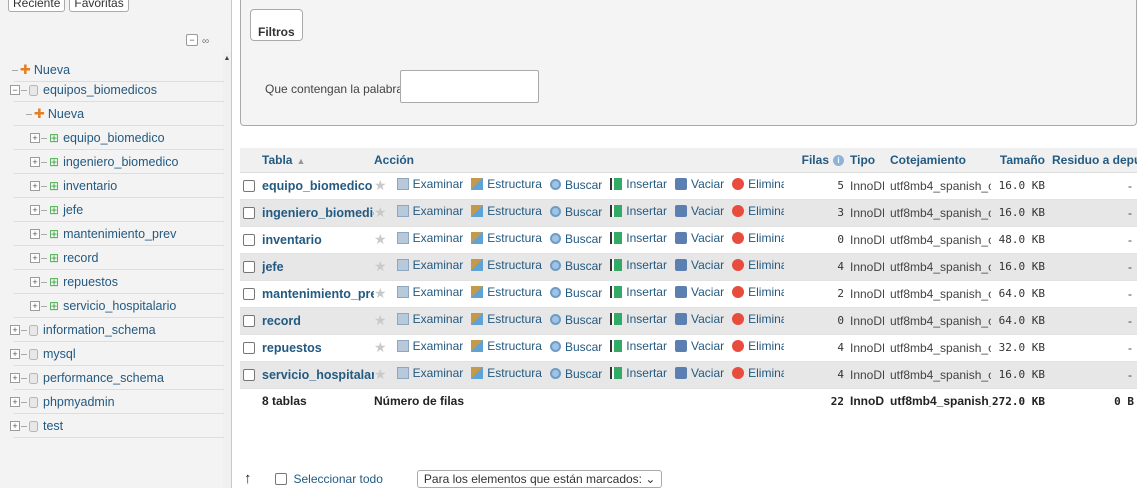 This screenshot has height=488, width=1137. I want to click on select-all-checkbox, so click(280, 479).